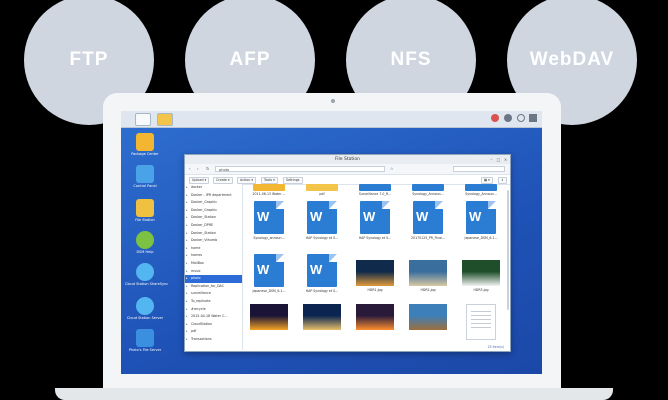  What do you see at coordinates (521, 118) in the screenshot?
I see `search-icon` at bounding box center [521, 118].